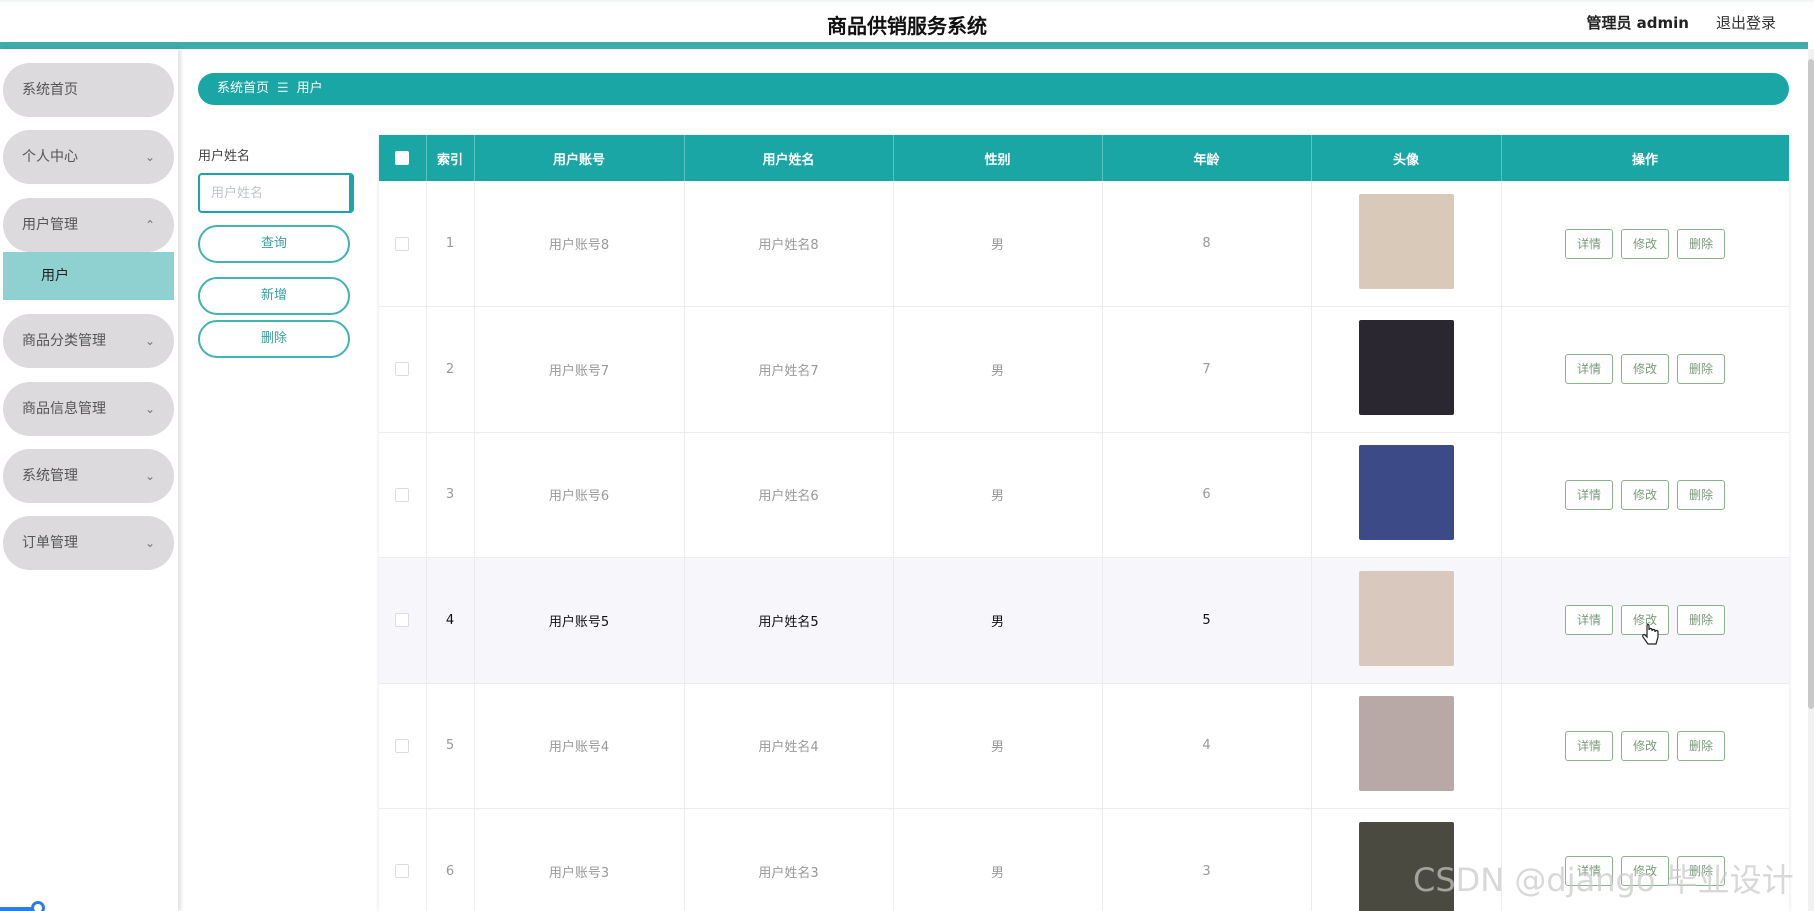 Image resolution: width=1814 pixels, height=911 pixels. I want to click on page-scrollbar, so click(1811, 480).